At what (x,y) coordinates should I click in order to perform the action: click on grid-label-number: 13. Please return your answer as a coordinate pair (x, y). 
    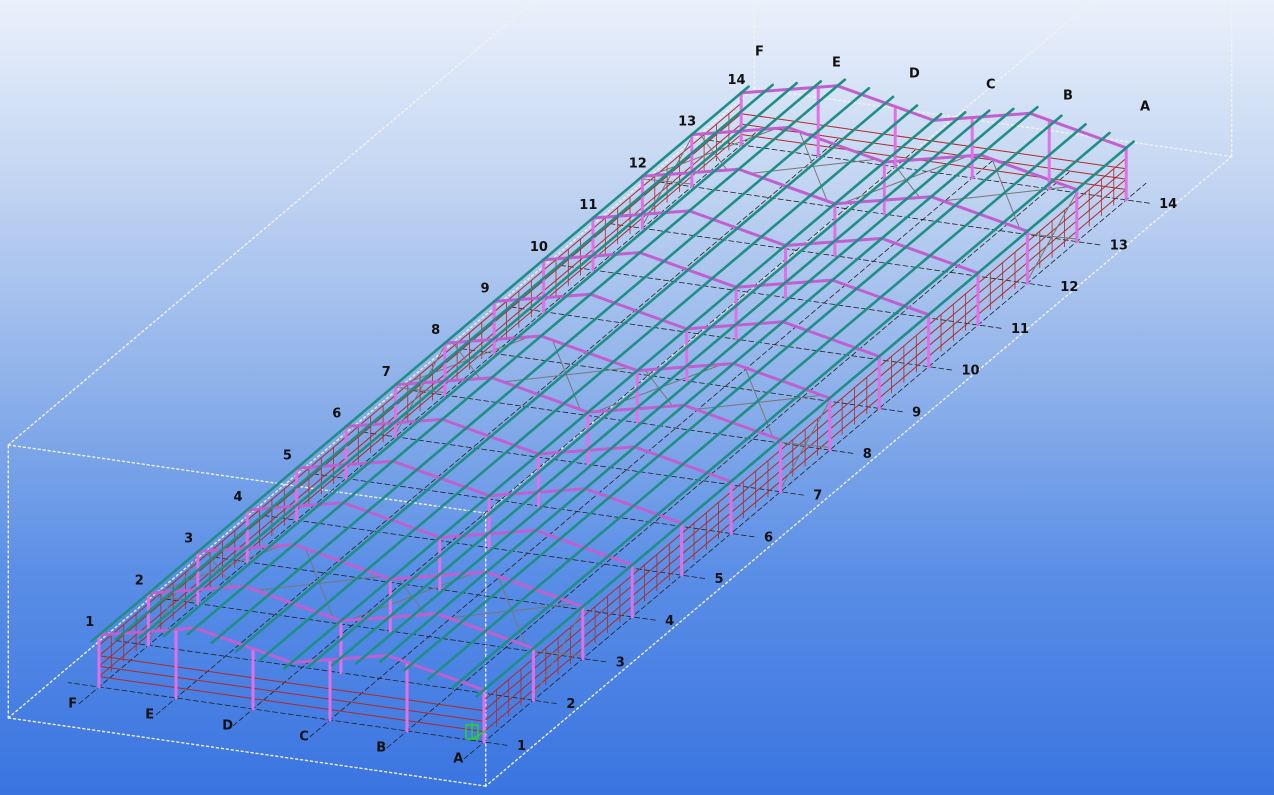
    Looking at the image, I should click on (1119, 245).